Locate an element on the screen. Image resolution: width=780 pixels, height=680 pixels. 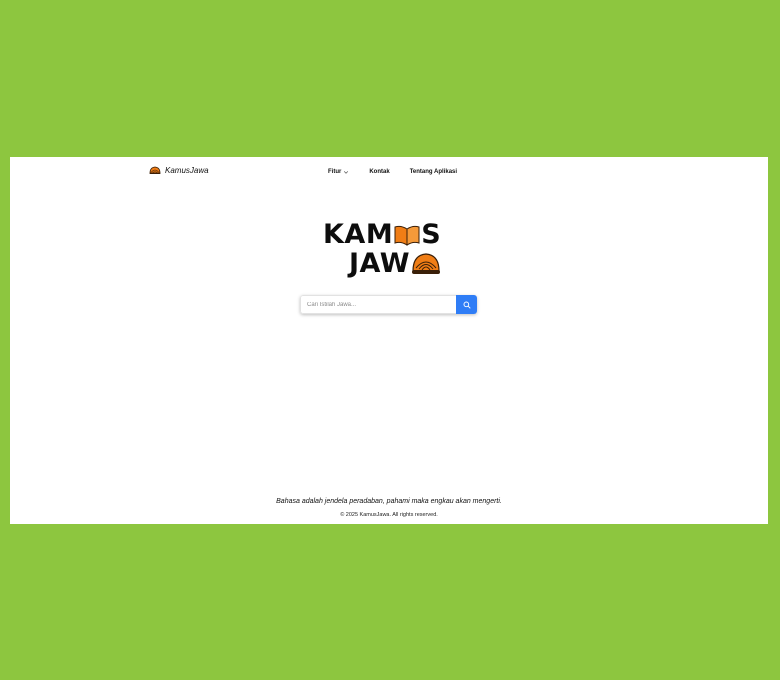
logo-text-s: S is located at coordinates (431, 234).